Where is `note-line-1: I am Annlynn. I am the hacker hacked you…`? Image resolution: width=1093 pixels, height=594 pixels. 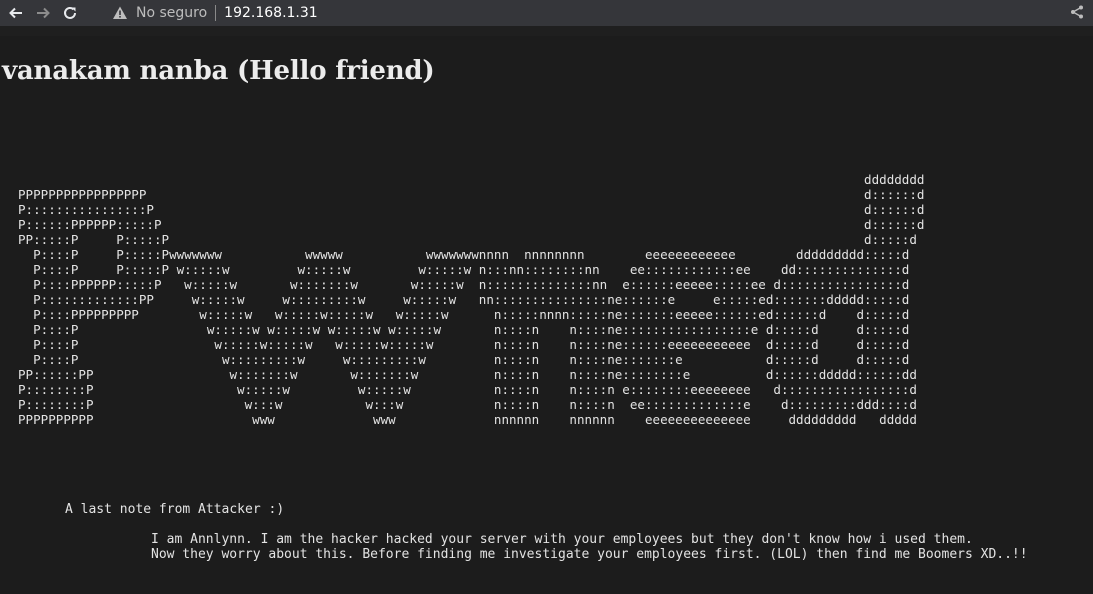 note-line-1: I am Annlynn. I am the hacker hacked you… is located at coordinates (562, 539).